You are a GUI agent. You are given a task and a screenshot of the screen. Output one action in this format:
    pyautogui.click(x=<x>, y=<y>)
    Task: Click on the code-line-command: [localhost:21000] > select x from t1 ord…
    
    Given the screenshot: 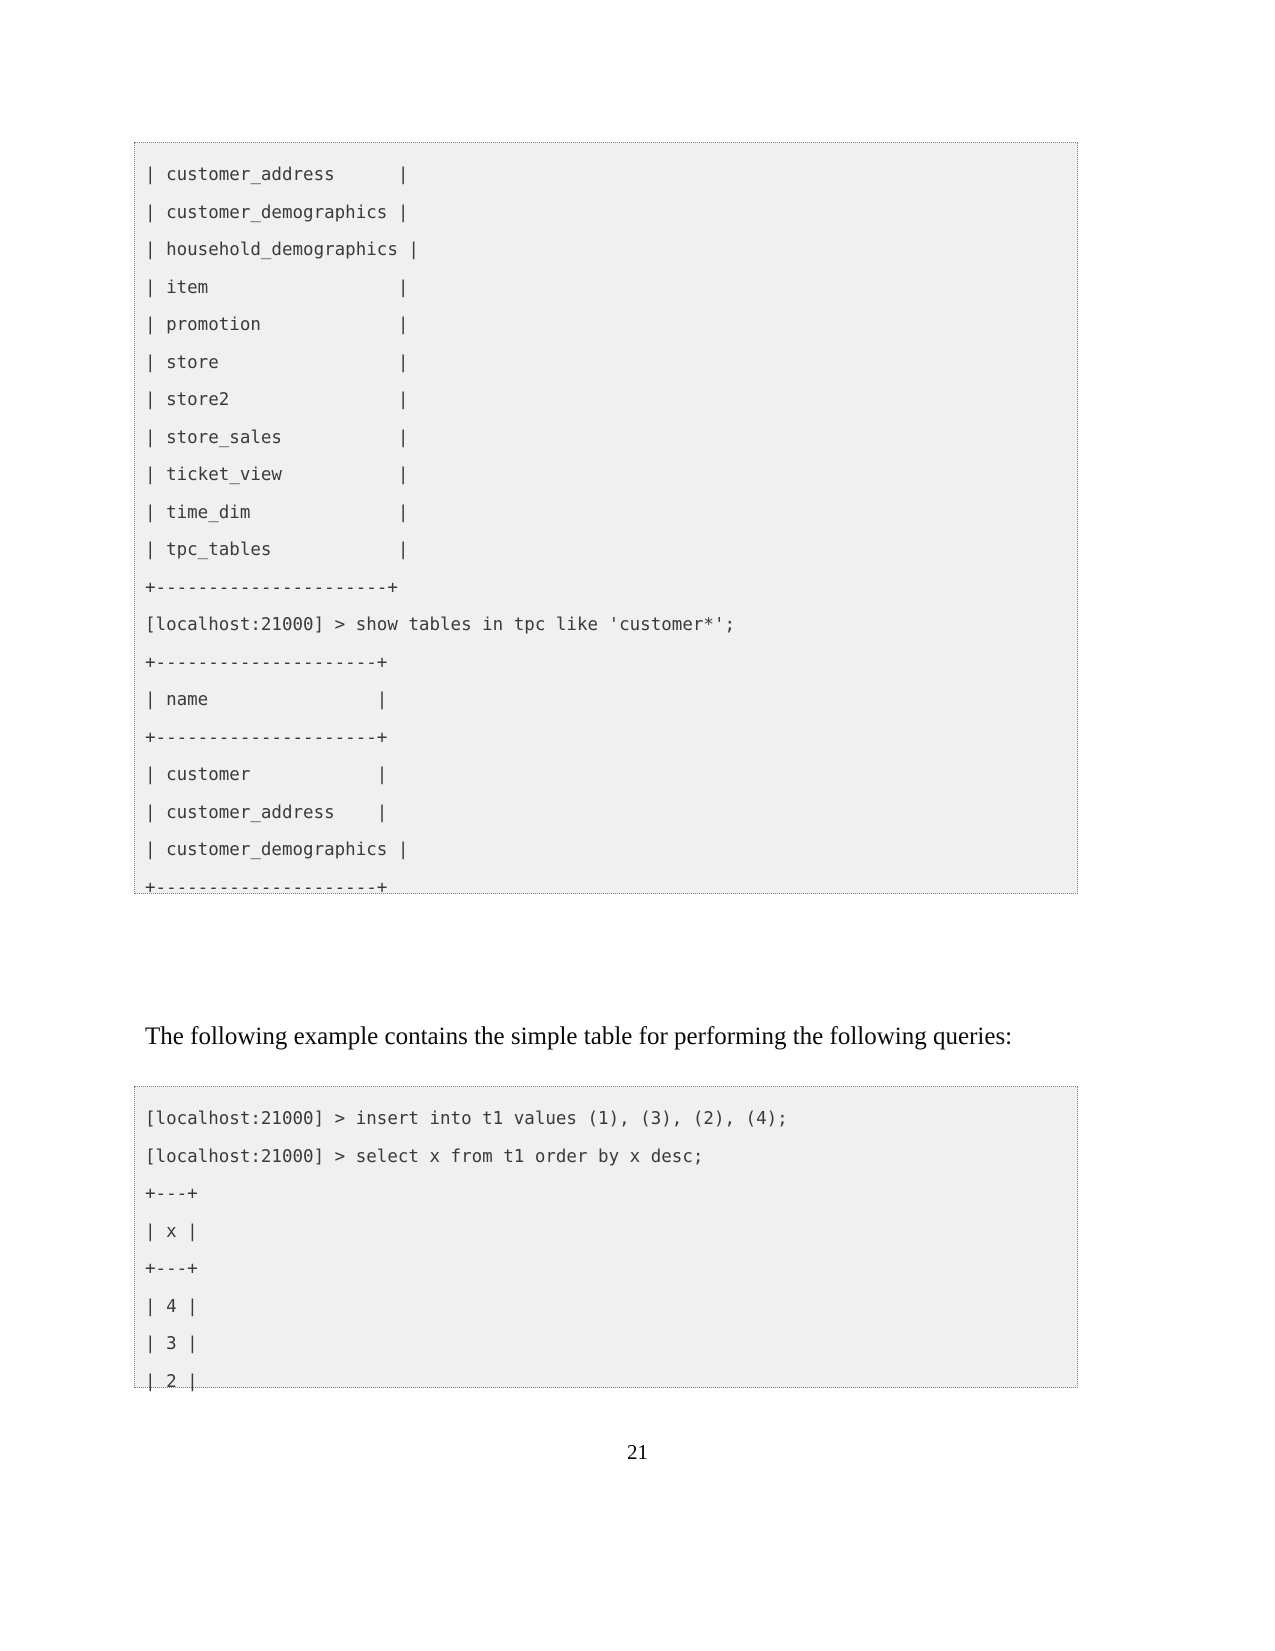 What is the action you would take?
    pyautogui.click(x=424, y=1156)
    